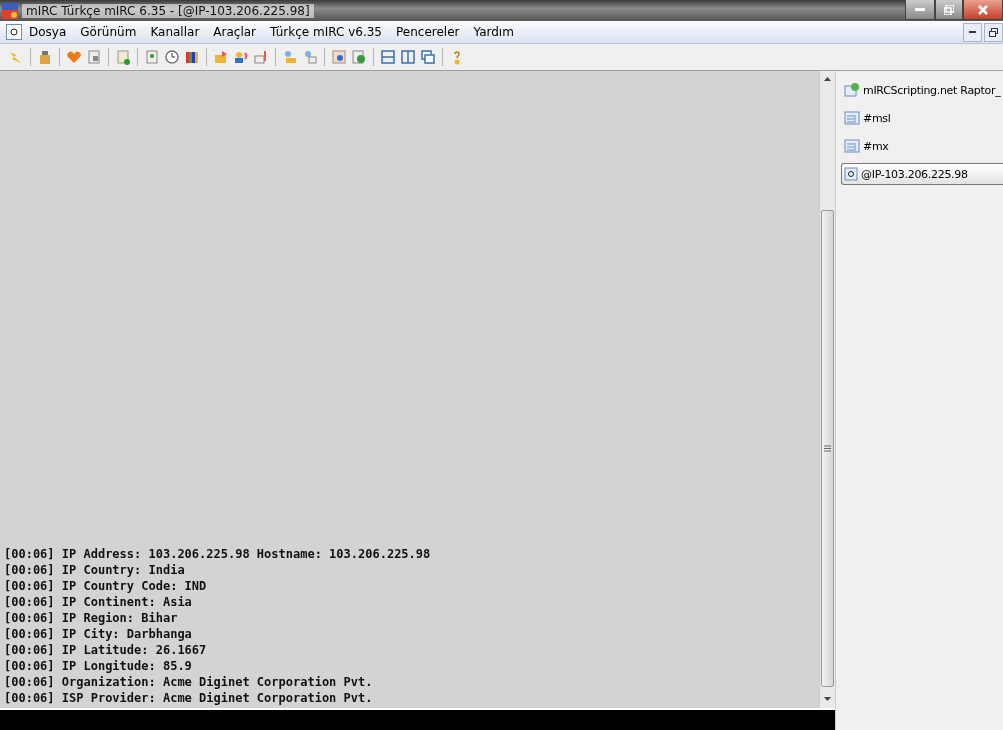 This screenshot has height=730, width=1003. Describe the element at coordinates (189, 698) in the screenshot. I see `log-line: [00:06] ISP Provider: Acme Diginet Corporation Pvt.` at that location.